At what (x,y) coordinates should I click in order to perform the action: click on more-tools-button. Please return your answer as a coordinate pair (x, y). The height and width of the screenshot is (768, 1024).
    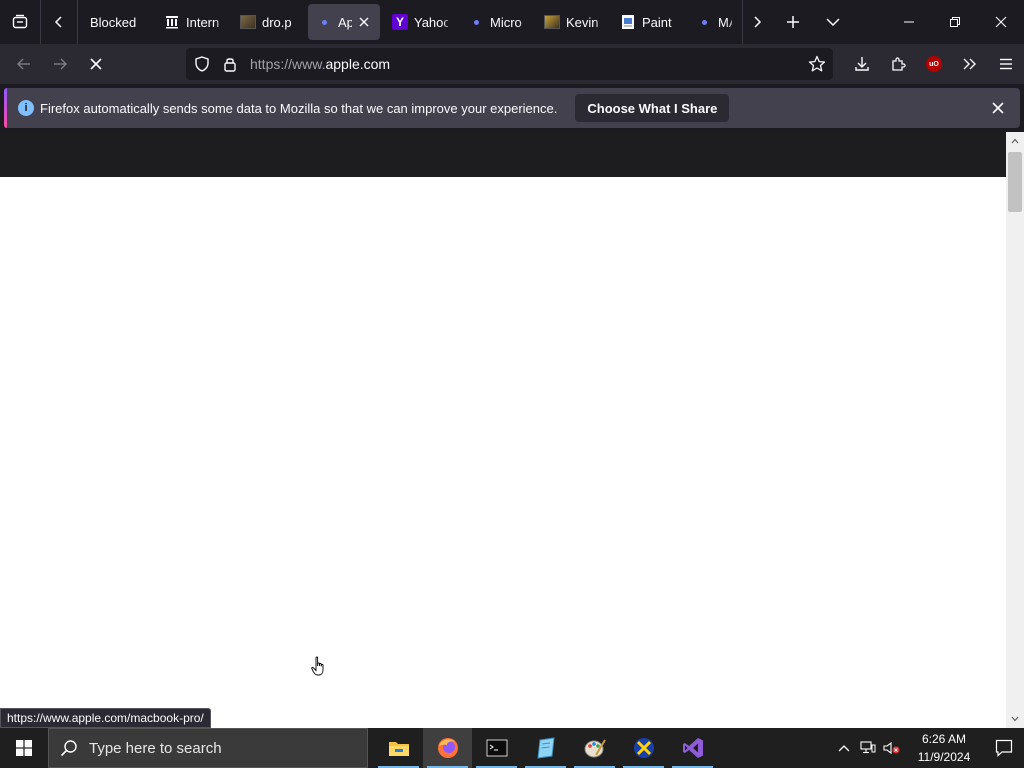
    Looking at the image, I should click on (970, 64).